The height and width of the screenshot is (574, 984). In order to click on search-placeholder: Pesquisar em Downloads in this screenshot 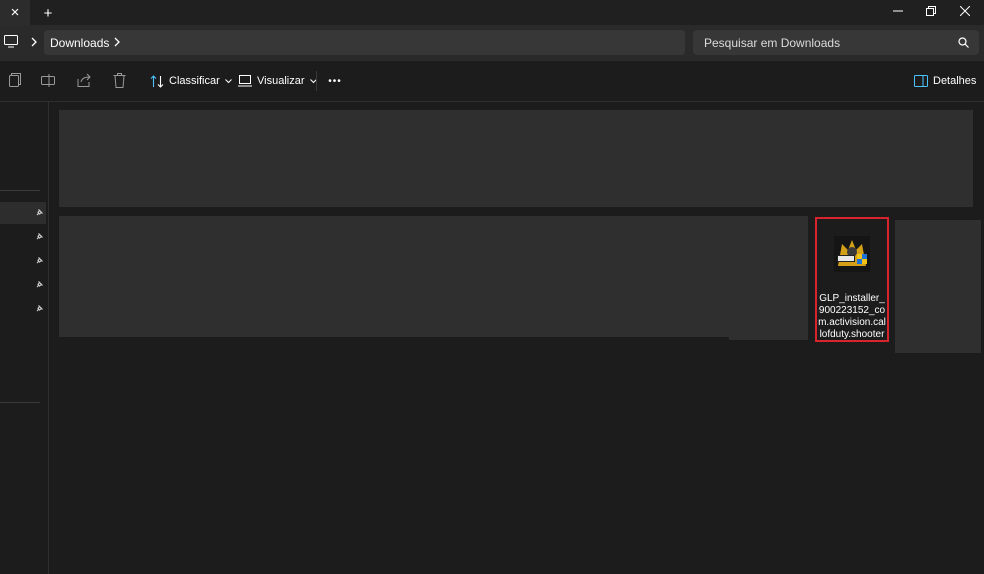, I will do `click(772, 43)`.